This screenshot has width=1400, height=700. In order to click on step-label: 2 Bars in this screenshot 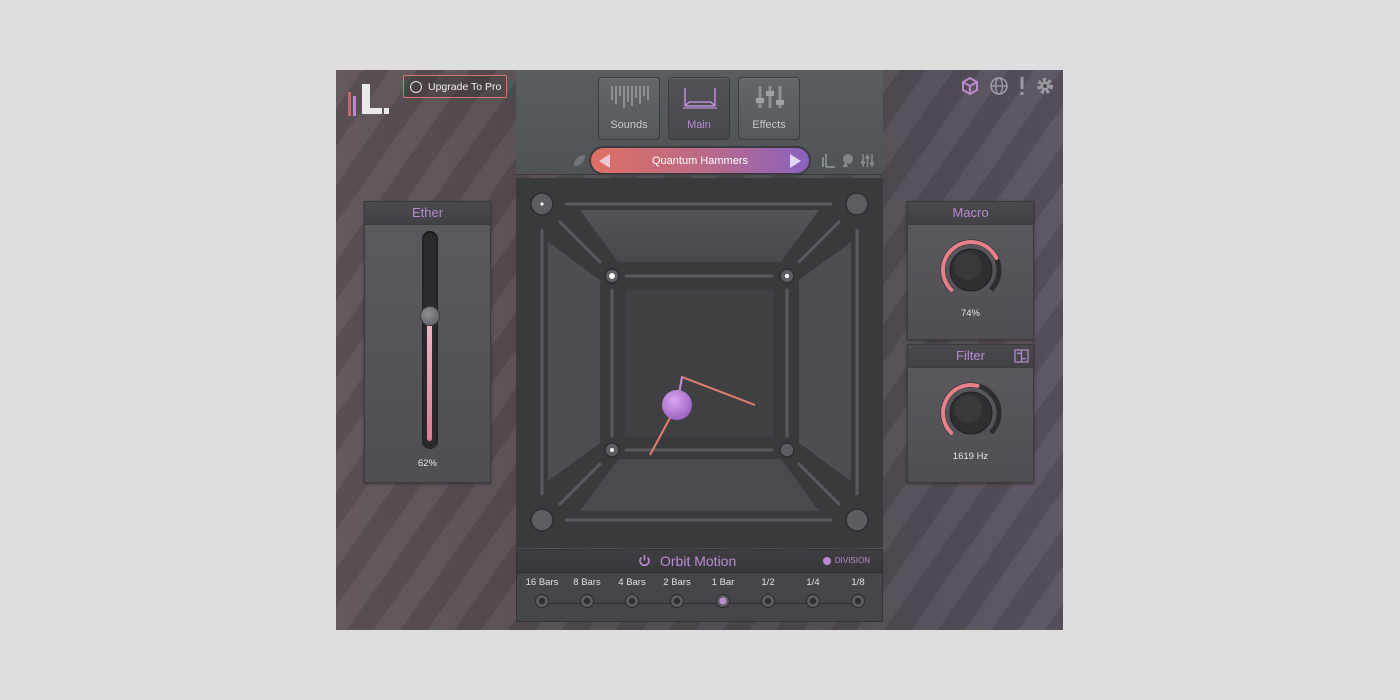, I will do `click(677, 582)`.